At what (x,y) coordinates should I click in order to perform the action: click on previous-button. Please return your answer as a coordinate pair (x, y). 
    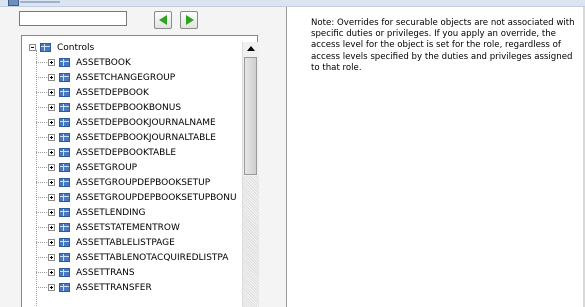
    Looking at the image, I should click on (163, 20).